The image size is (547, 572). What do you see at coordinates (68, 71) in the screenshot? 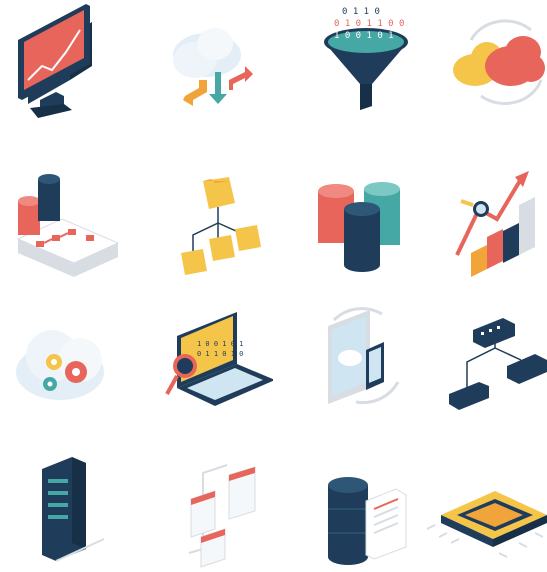
I see `monitor-chart-icon` at bounding box center [68, 71].